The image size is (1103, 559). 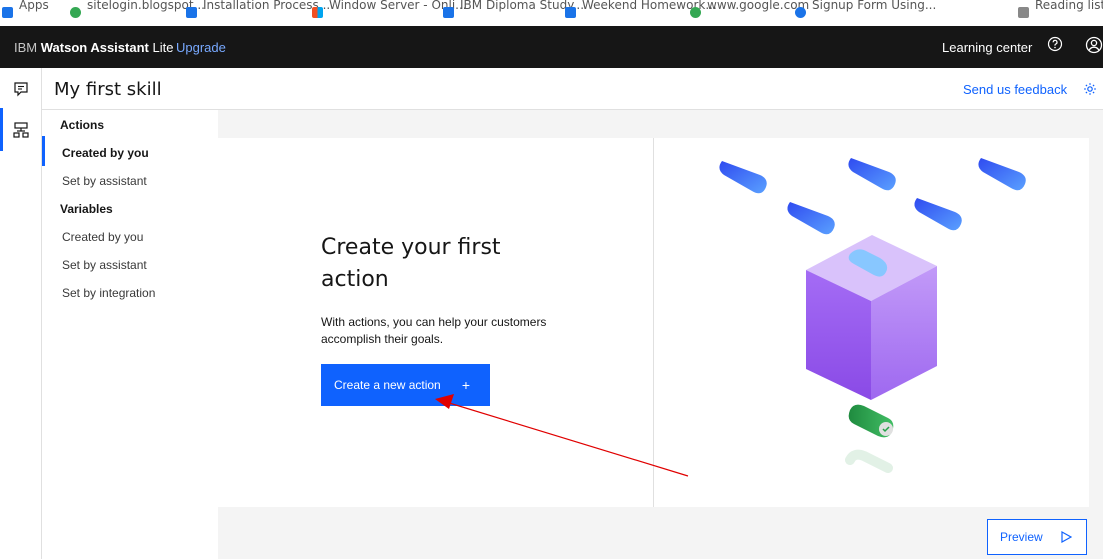 What do you see at coordinates (26, 47) in the screenshot?
I see `brand-ibm: IBM` at bounding box center [26, 47].